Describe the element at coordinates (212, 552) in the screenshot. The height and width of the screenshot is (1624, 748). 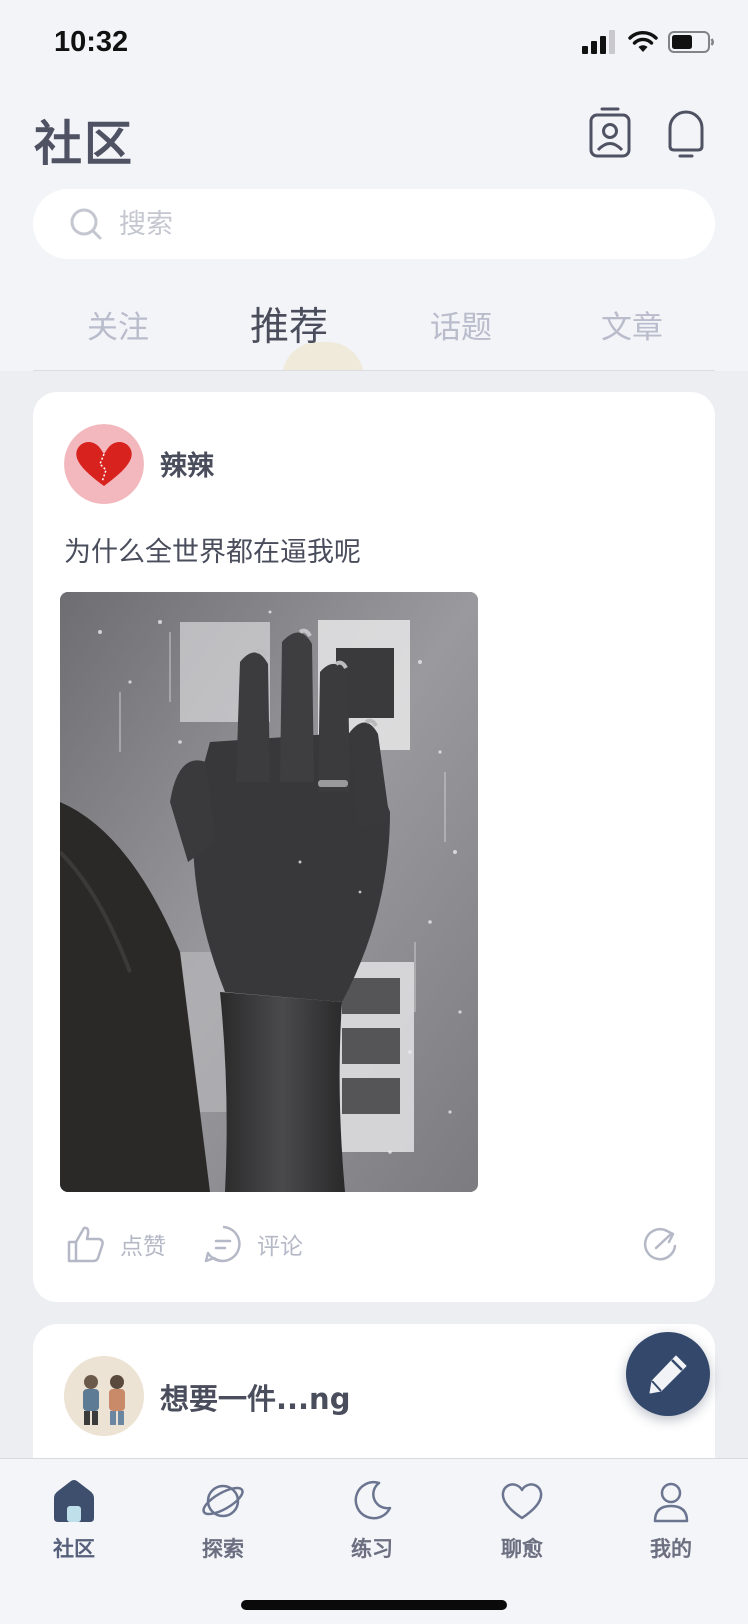
I see `post-text: 为什么全世界都在逼我呢` at that location.